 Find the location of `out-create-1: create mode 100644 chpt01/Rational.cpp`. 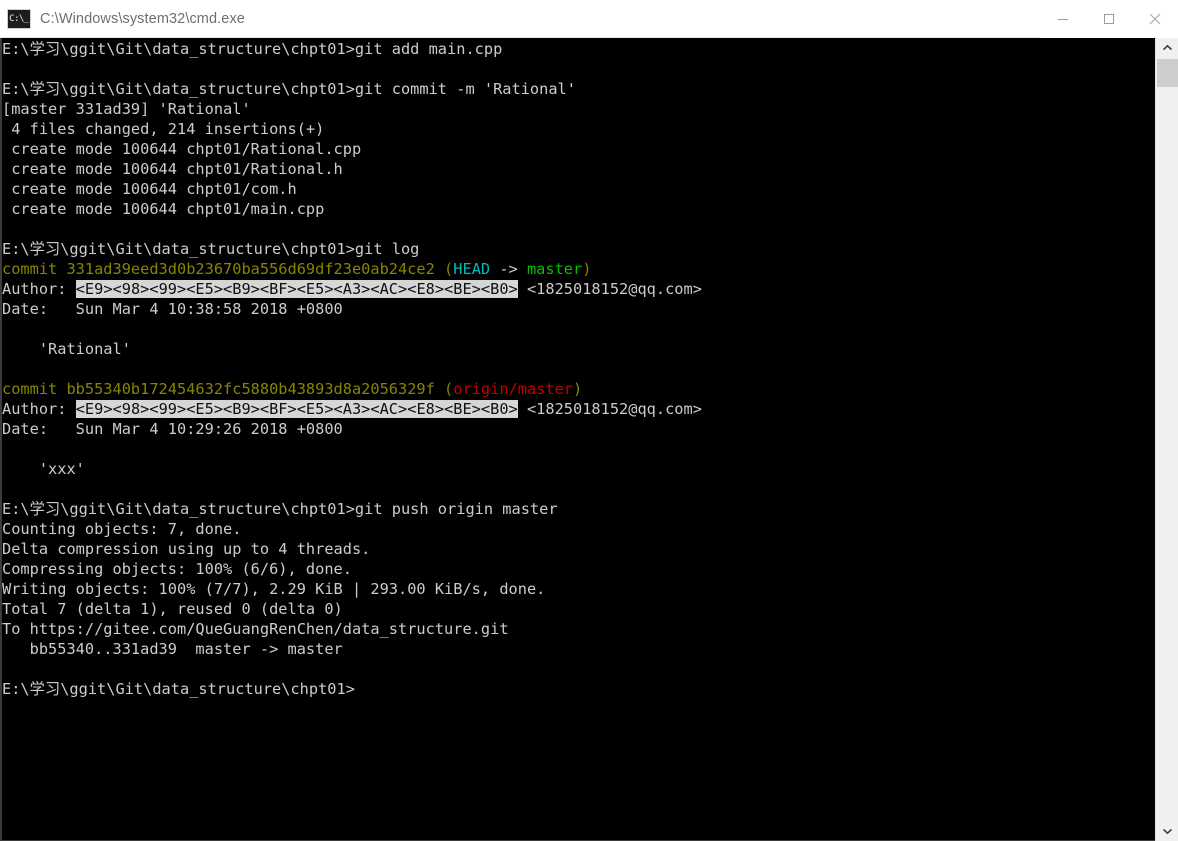

out-create-1: create mode 100644 chpt01/Rational.cpp is located at coordinates (352, 149).